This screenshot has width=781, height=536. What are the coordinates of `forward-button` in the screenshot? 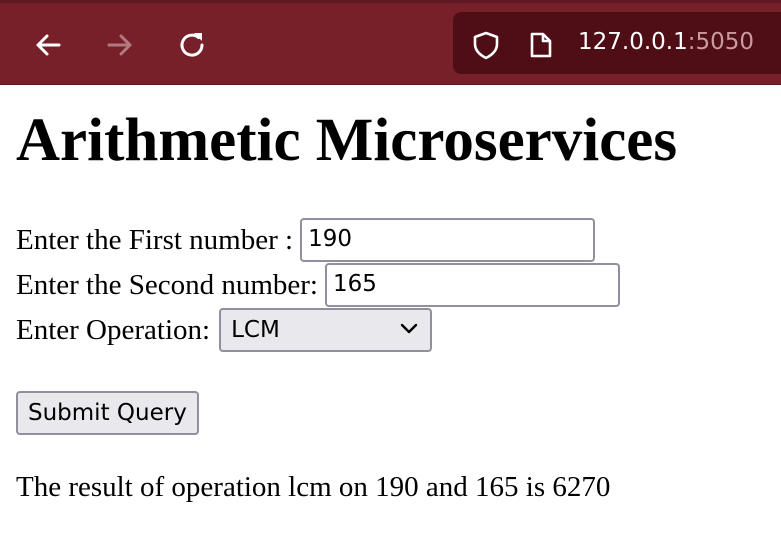 It's located at (120, 45).